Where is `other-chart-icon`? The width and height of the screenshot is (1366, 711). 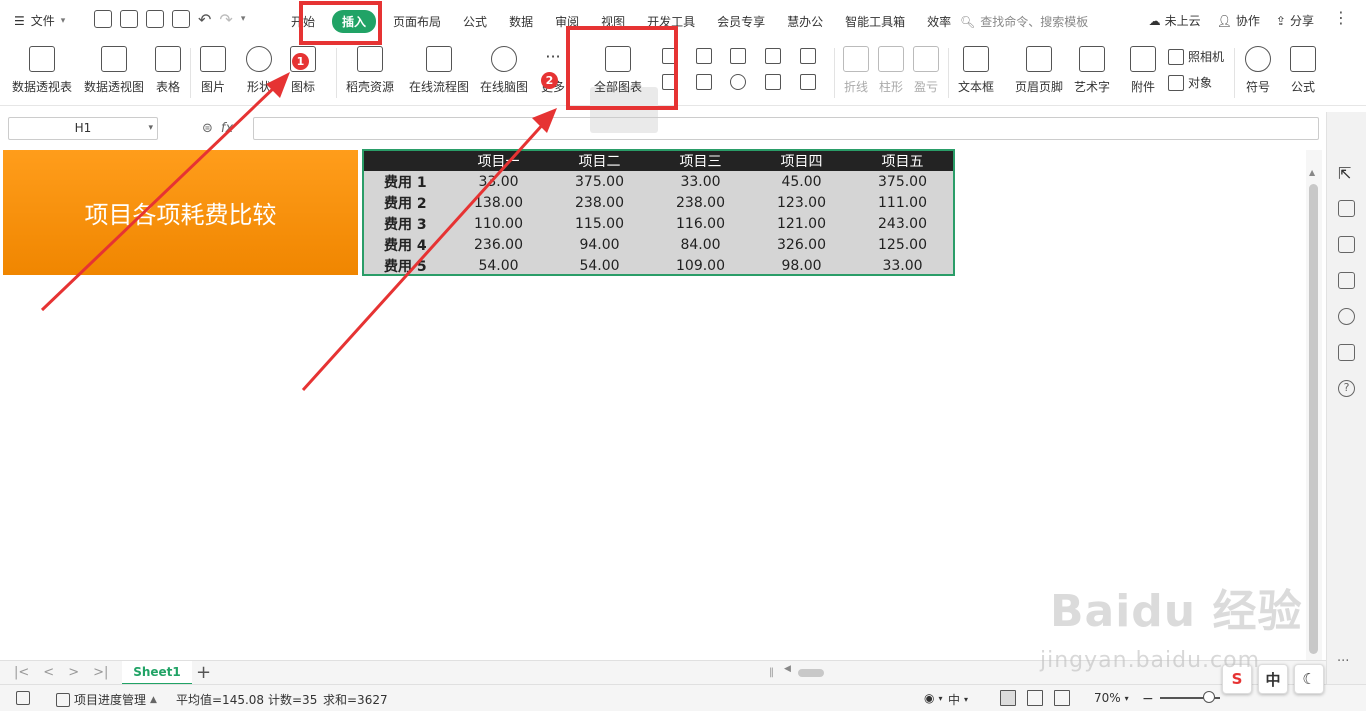 other-chart-icon is located at coordinates (808, 82).